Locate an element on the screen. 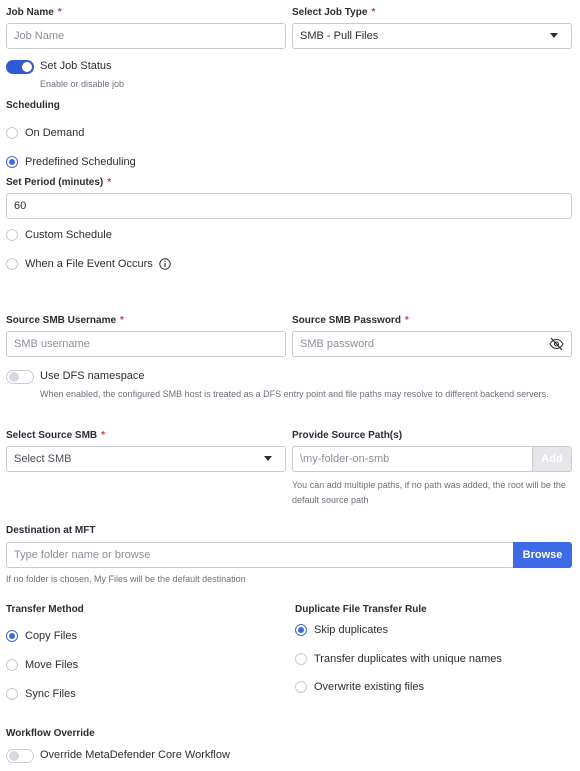  job-status-toggle is located at coordinates (20, 67).